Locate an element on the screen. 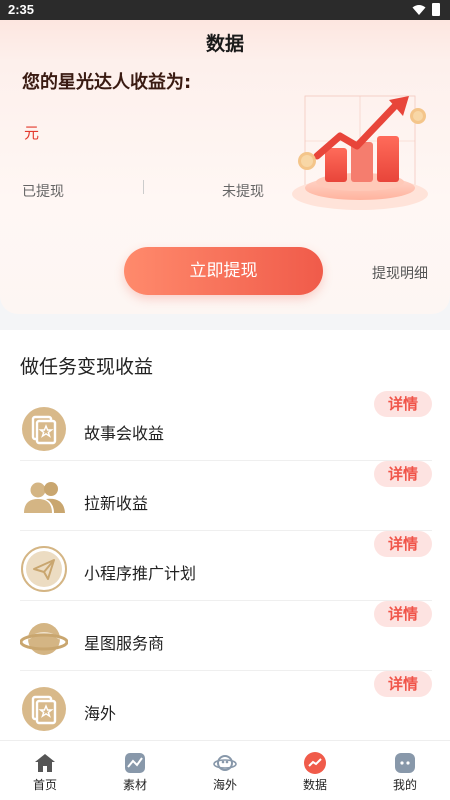 This screenshot has width=450, height=800. withdraw-now-button: 立即提现 is located at coordinates (223, 271).